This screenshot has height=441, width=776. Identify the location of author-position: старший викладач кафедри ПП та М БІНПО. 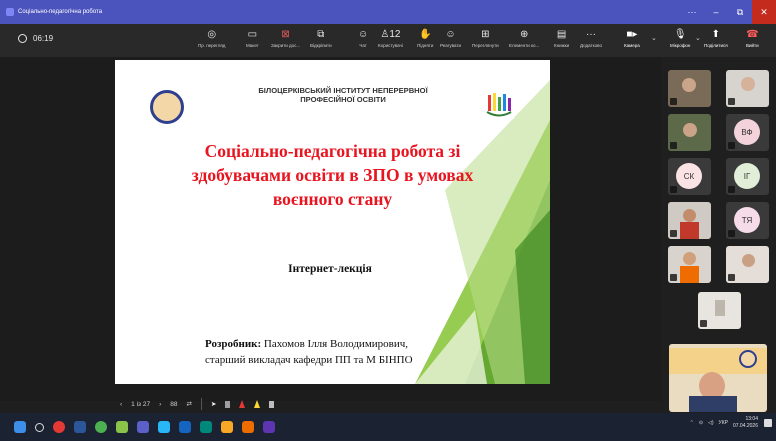
(309, 360).